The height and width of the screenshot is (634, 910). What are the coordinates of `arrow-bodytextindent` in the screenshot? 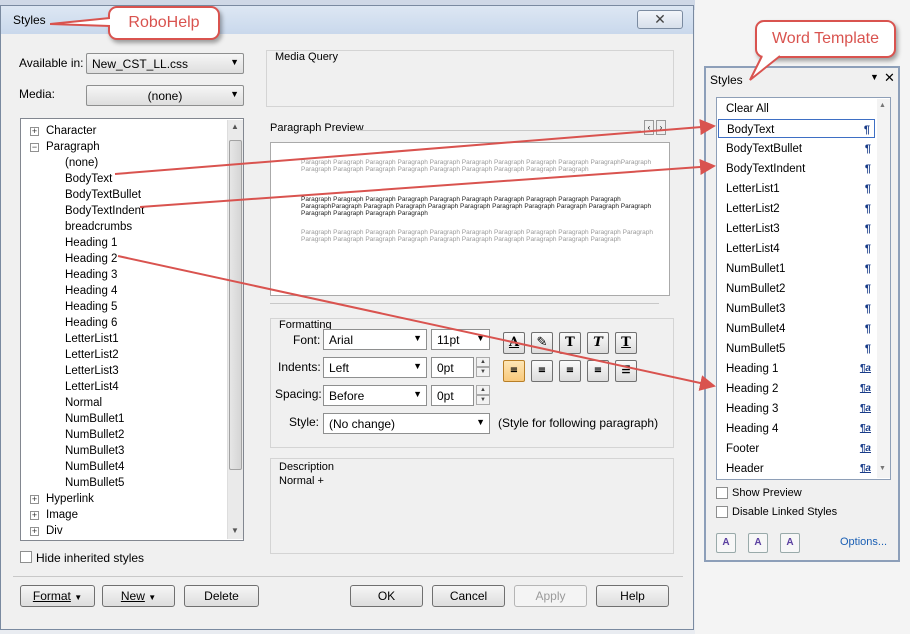 It's located at (427, 183).